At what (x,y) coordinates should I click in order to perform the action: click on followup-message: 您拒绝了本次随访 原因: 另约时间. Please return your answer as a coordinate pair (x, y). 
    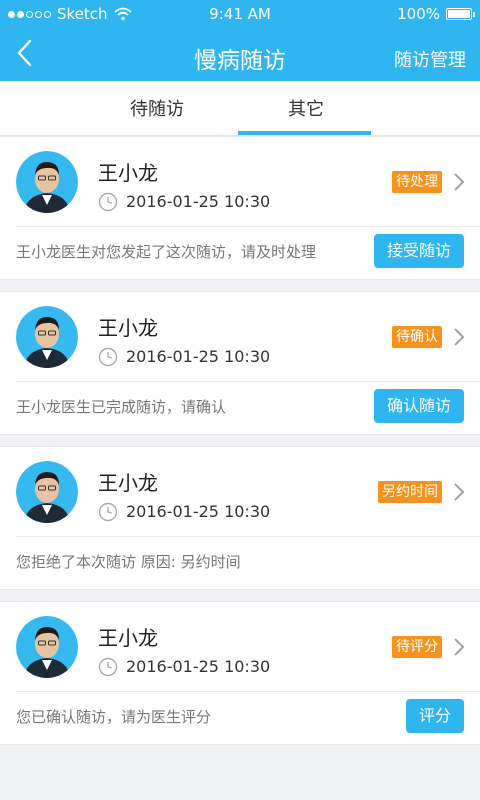
    Looking at the image, I should click on (128, 562).